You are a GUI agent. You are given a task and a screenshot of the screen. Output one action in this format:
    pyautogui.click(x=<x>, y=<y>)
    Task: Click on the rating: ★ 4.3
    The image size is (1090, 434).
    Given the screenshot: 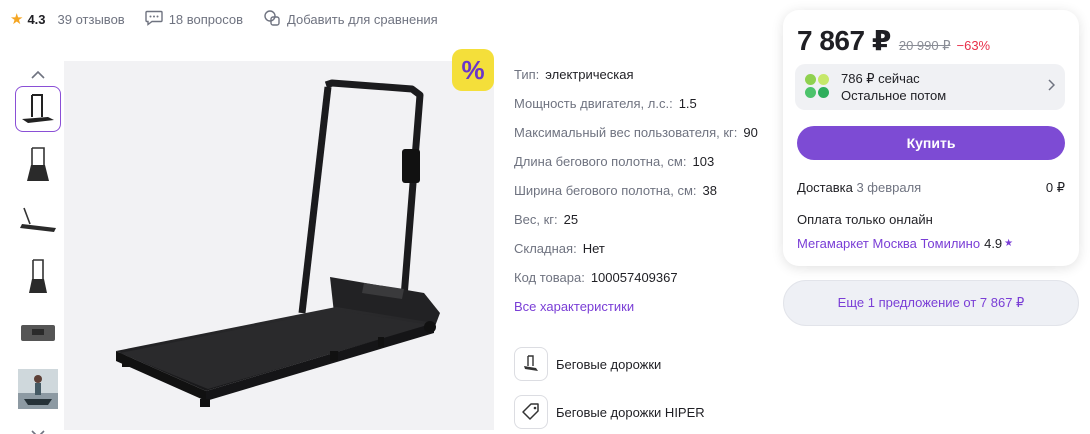 What is the action you would take?
    pyautogui.click(x=28, y=19)
    